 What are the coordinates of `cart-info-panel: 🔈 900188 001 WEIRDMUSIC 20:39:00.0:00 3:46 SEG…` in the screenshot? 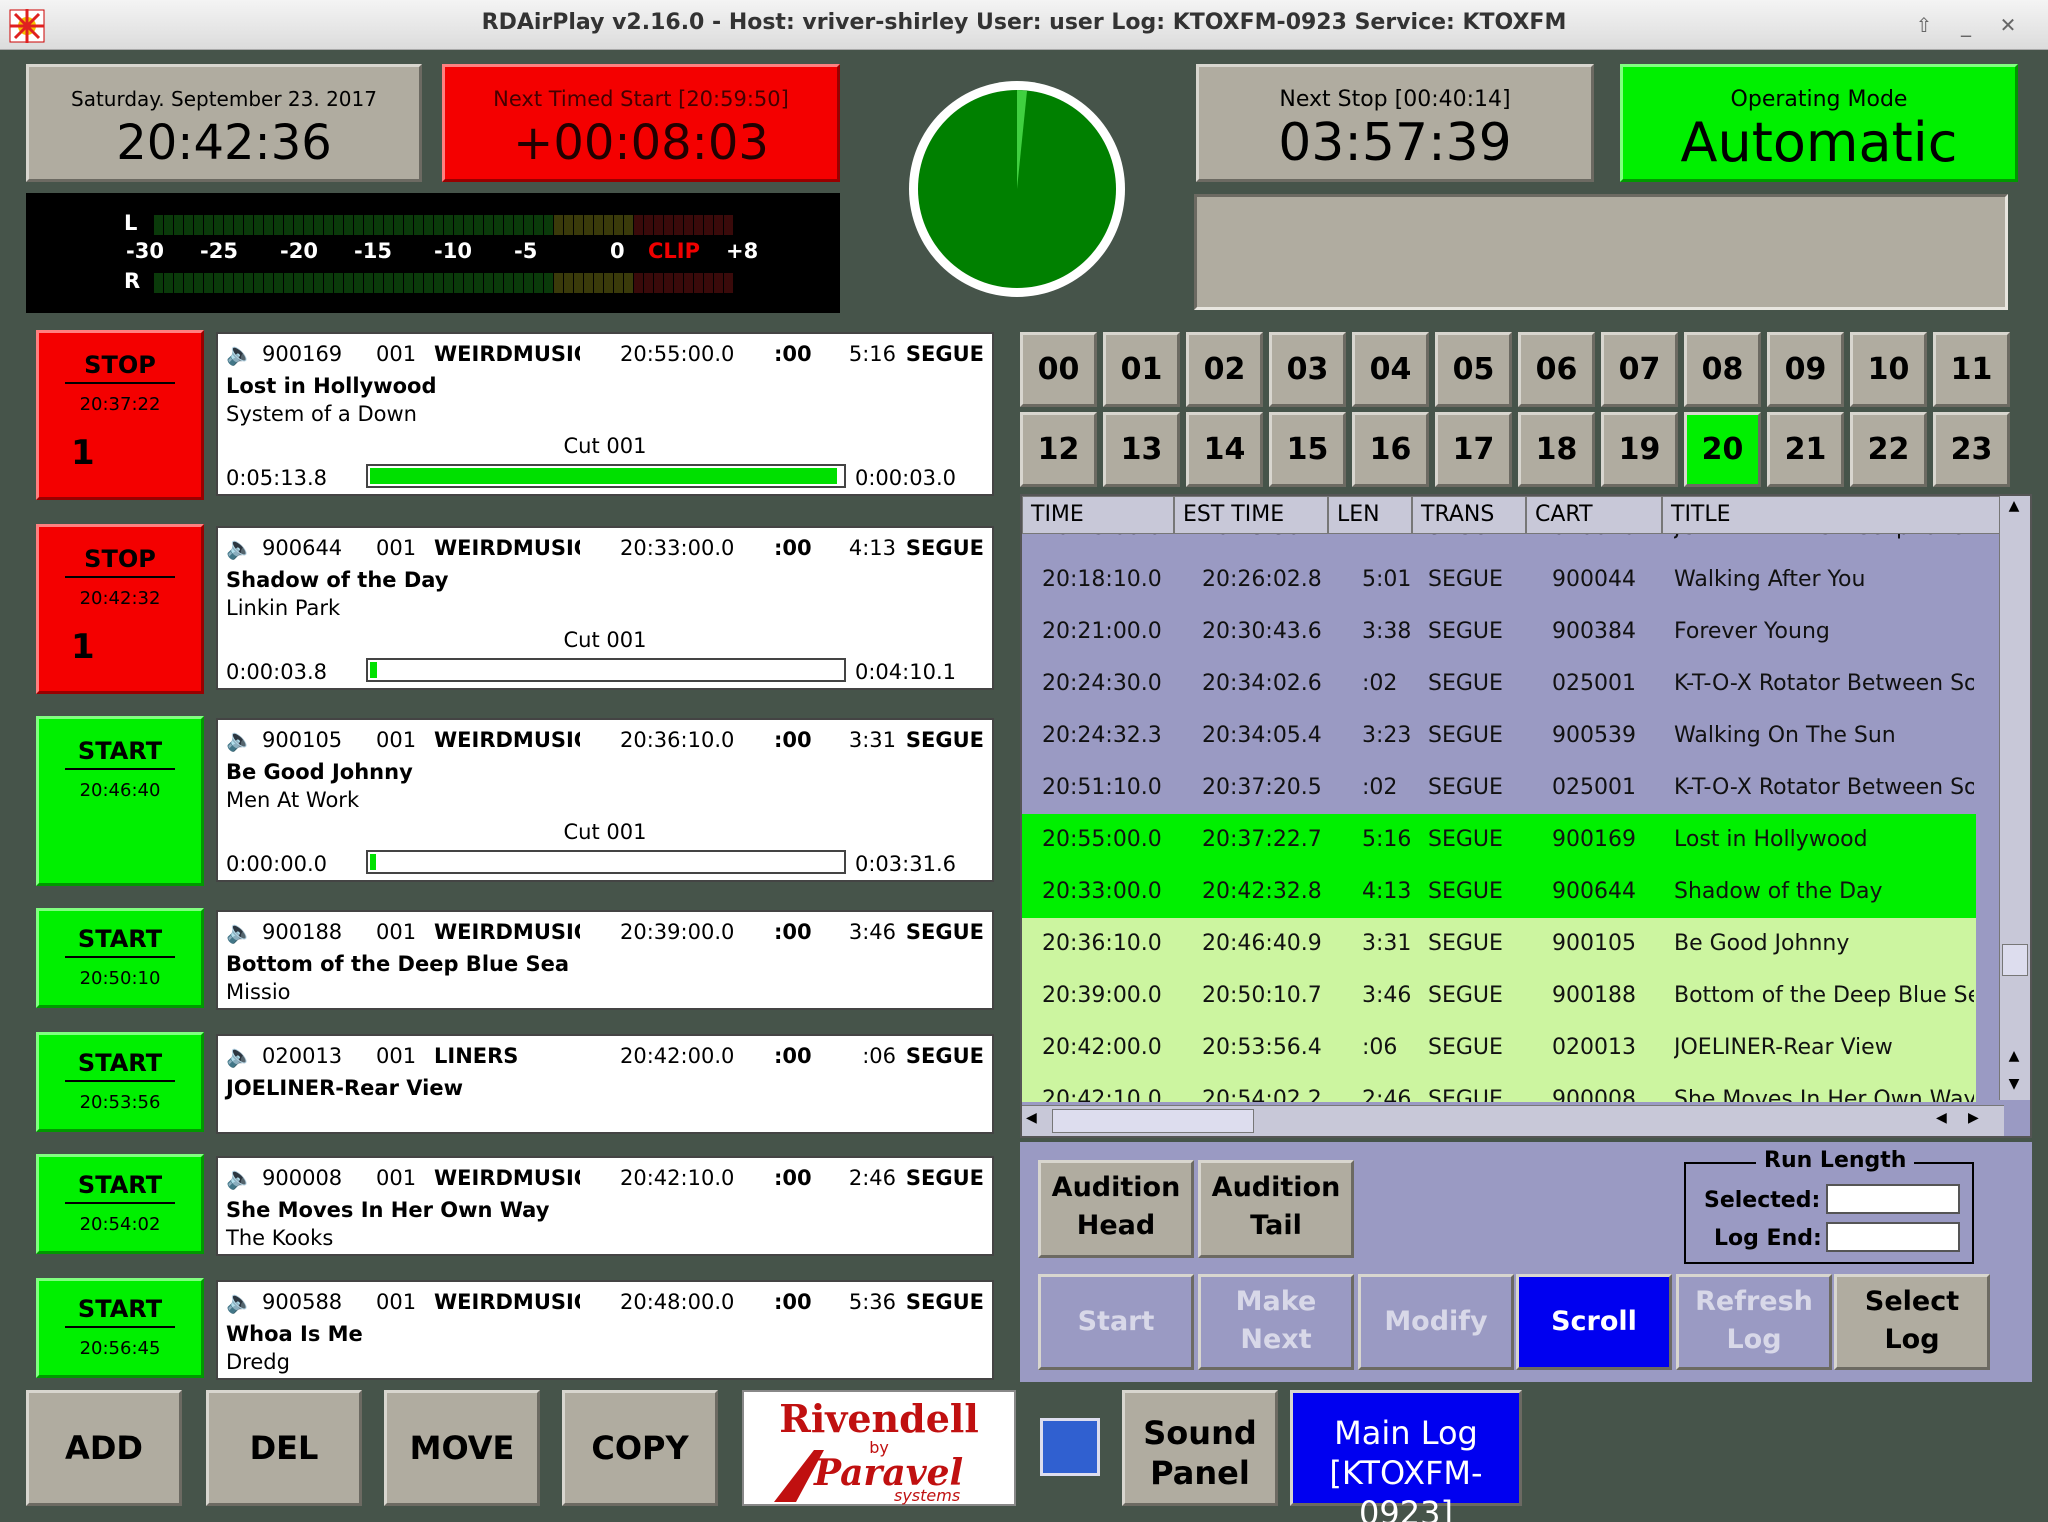 It's located at (605, 960).